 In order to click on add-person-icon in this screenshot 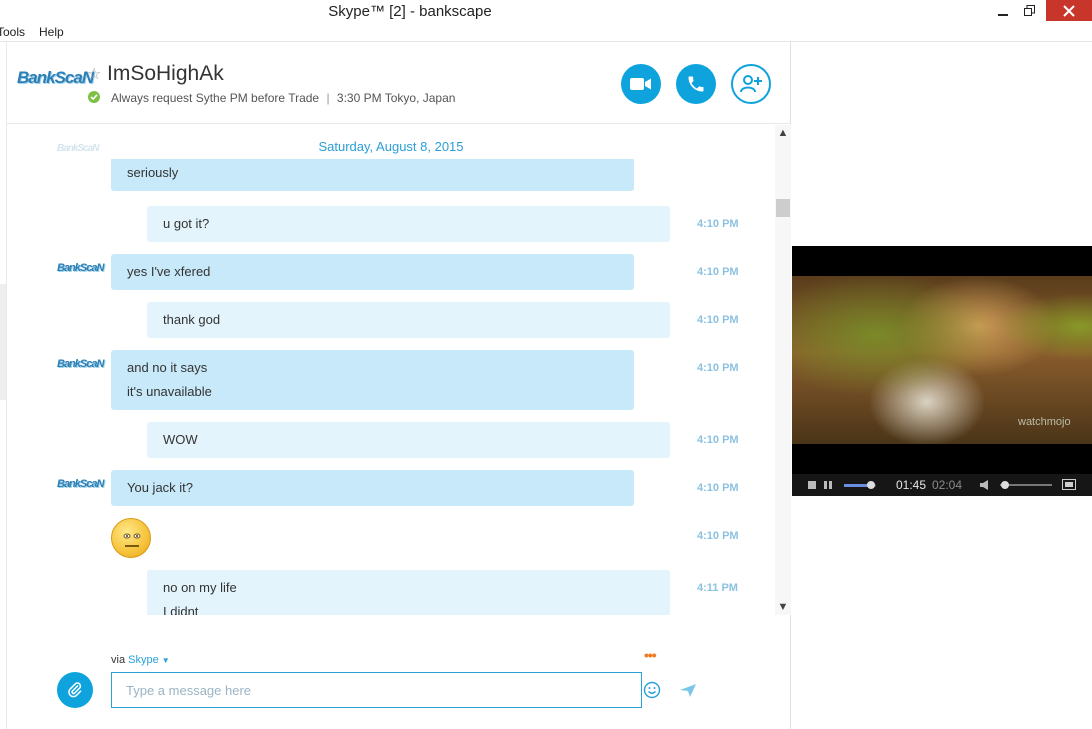, I will do `click(751, 84)`.